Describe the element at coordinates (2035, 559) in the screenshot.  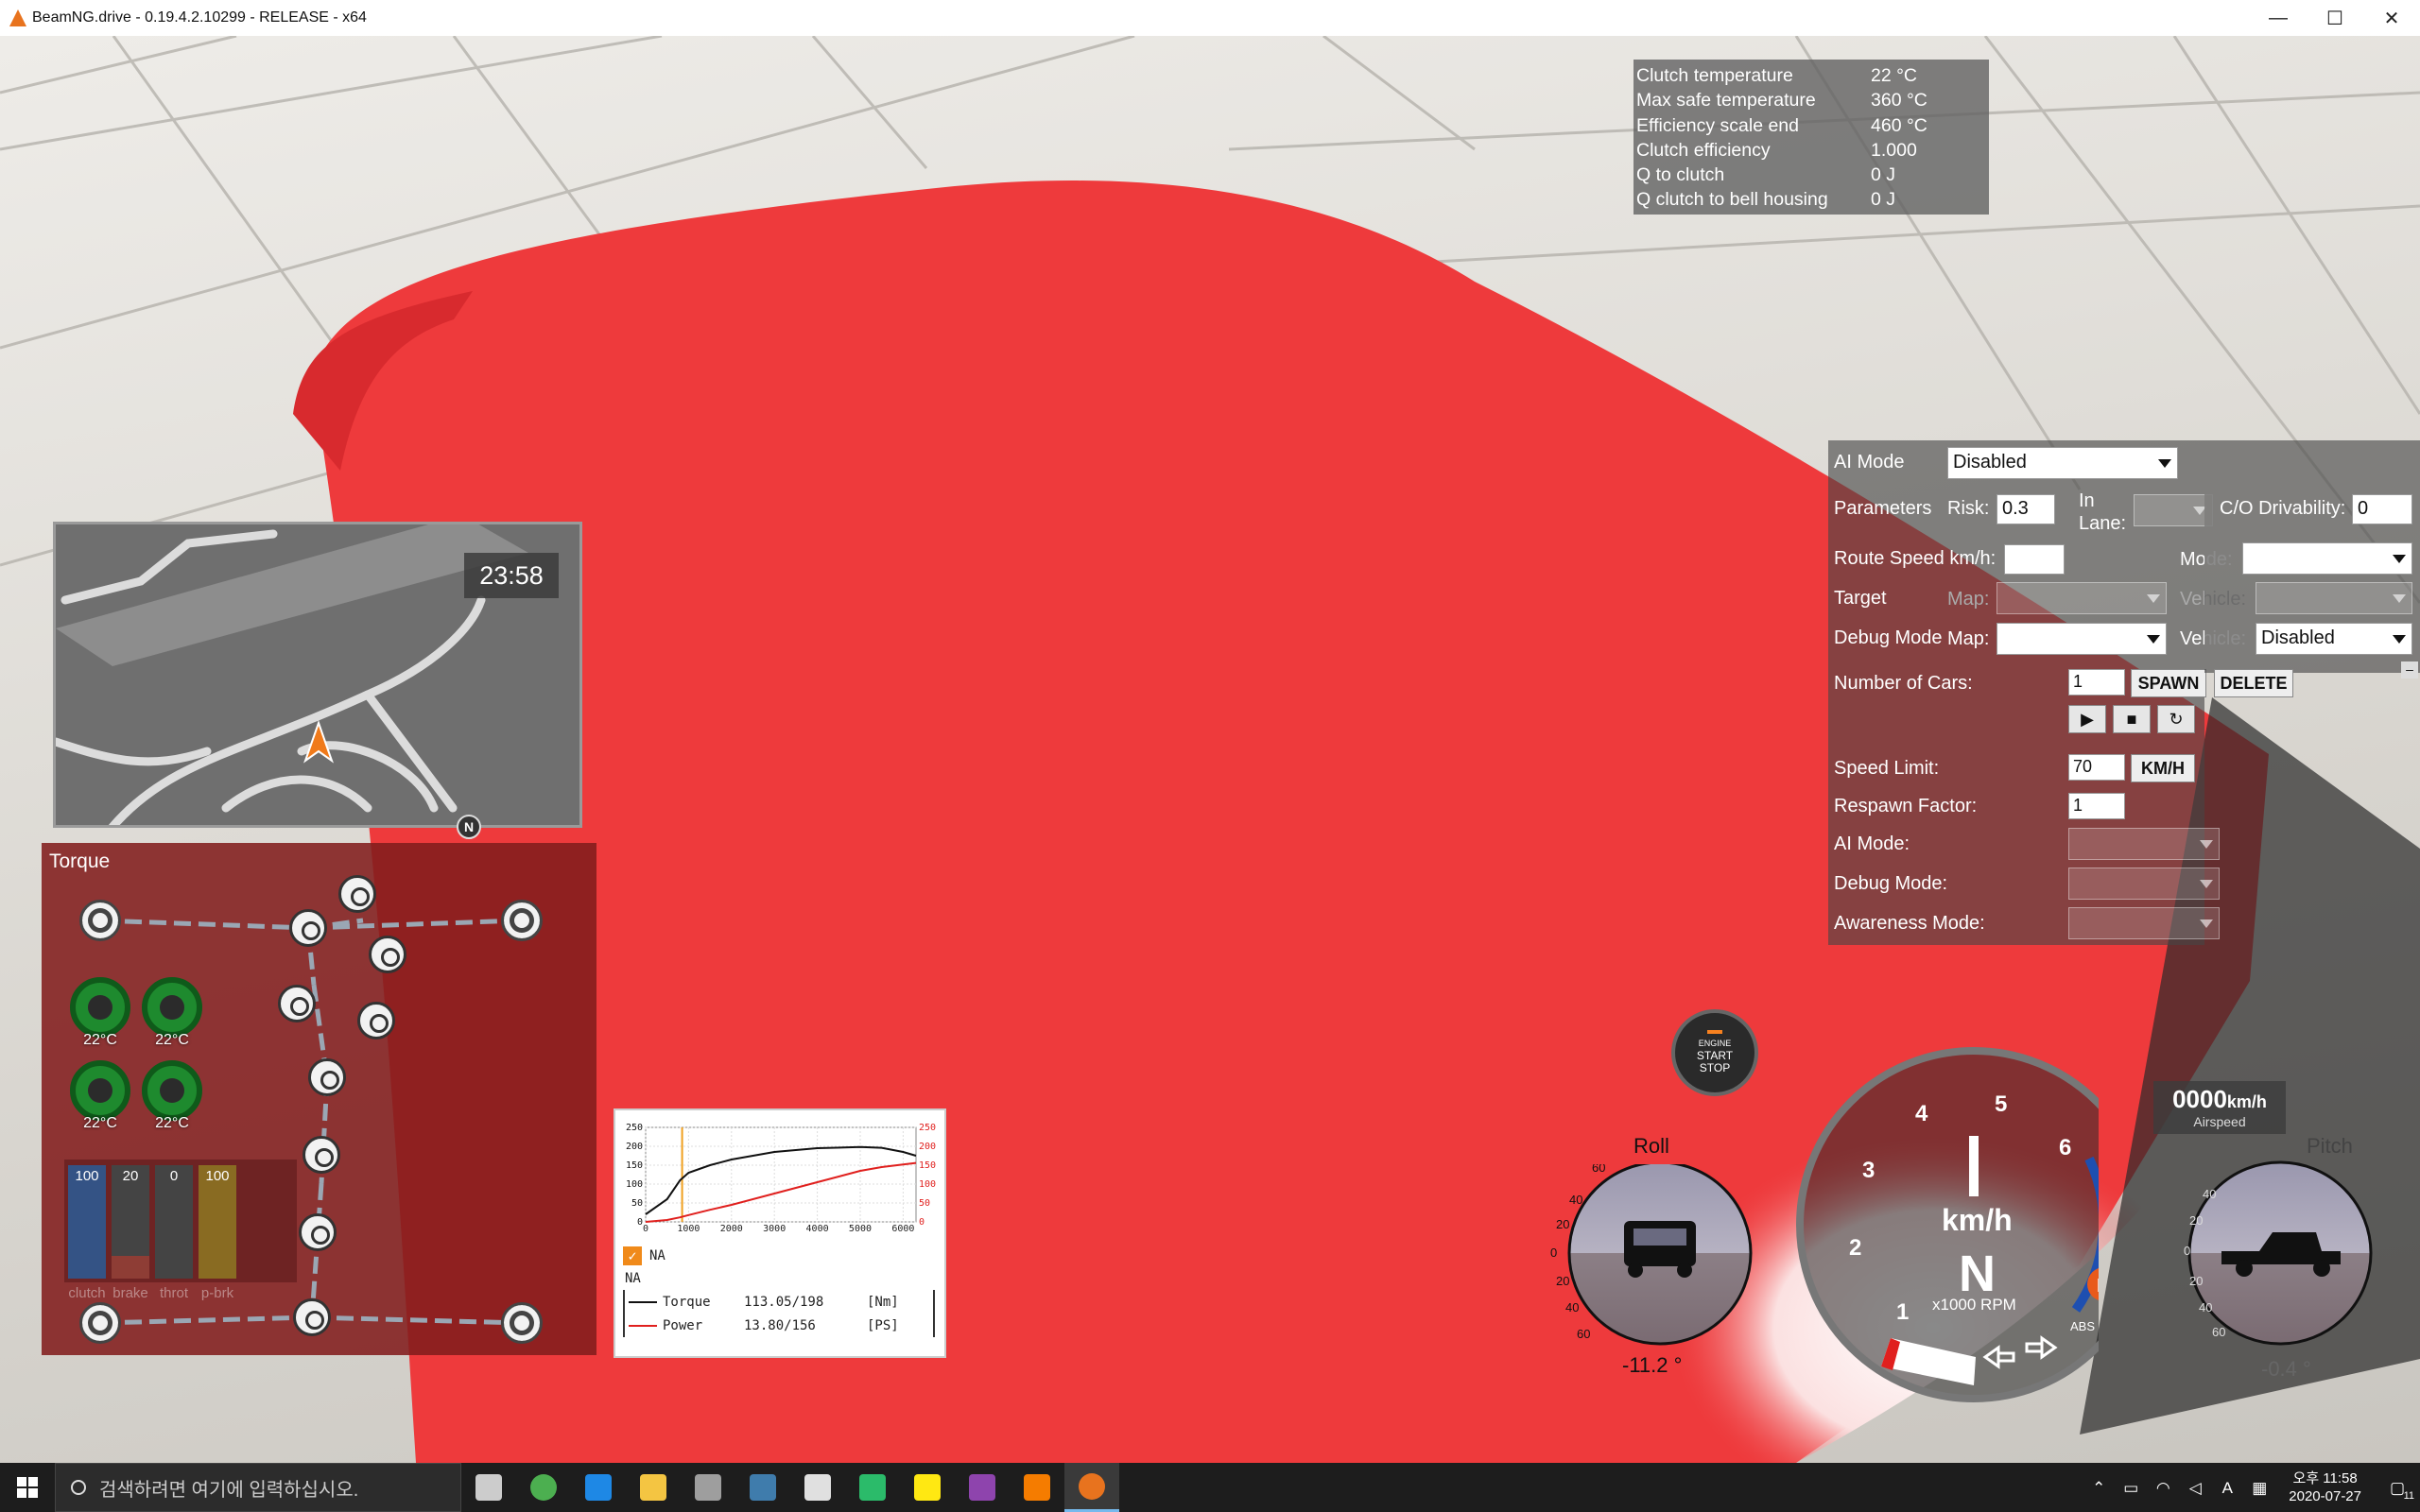
I see `route-speed-input` at that location.